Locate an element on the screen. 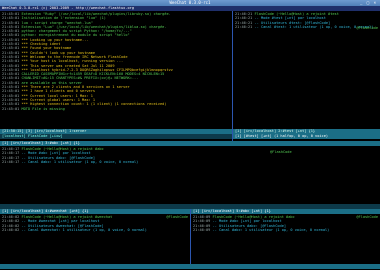 The image size is (380, 270). timestamp: 21:46:21 is located at coordinates (244, 26).